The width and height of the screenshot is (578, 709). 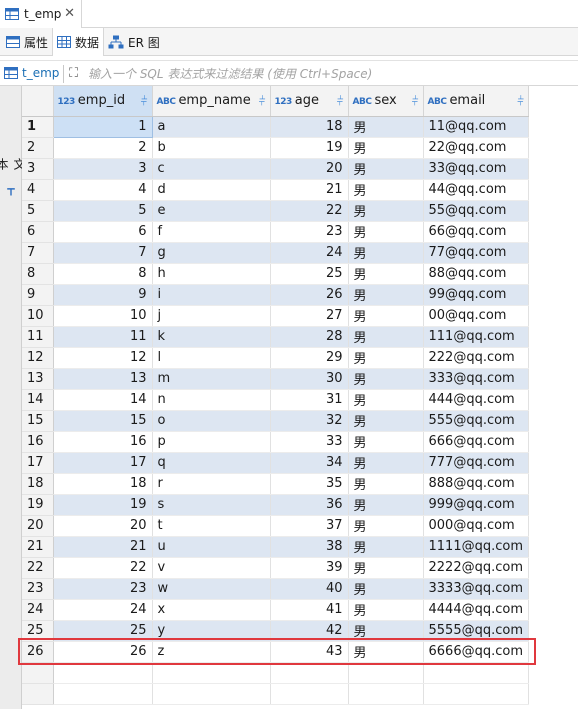 What do you see at coordinates (476, 358) in the screenshot?
I see `cell-email: 222@qq.com` at bounding box center [476, 358].